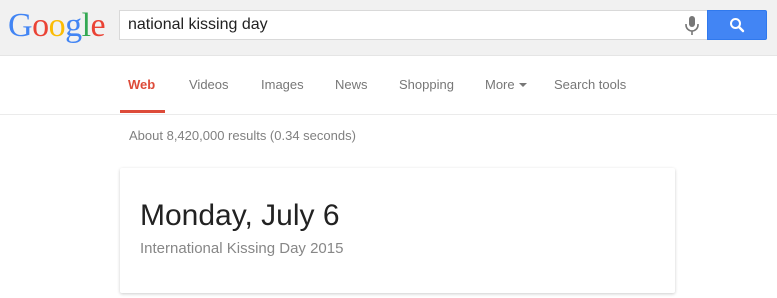 This screenshot has width=777, height=298. I want to click on logo-letter: g, so click(73, 25).